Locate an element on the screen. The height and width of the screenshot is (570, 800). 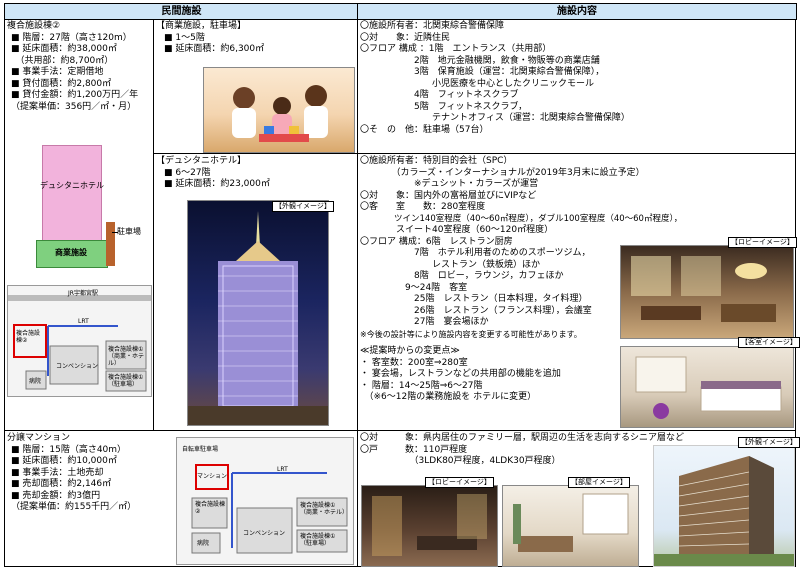
commercial-line: ■ 1～5階 is located at coordinates (184, 37).